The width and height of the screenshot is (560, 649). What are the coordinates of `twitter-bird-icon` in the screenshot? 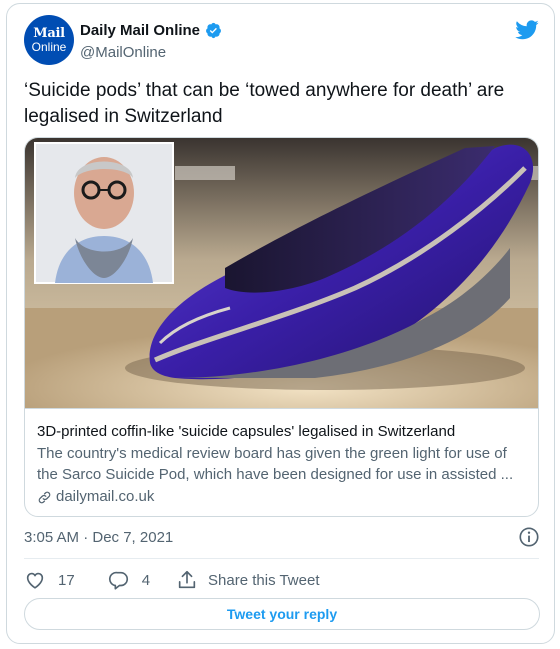 It's located at (527, 30).